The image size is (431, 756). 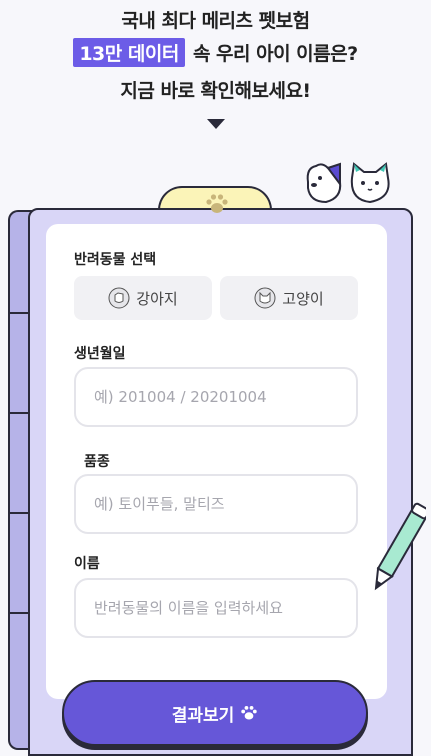 I want to click on option-cat-button: 고양이, so click(x=289, y=298).